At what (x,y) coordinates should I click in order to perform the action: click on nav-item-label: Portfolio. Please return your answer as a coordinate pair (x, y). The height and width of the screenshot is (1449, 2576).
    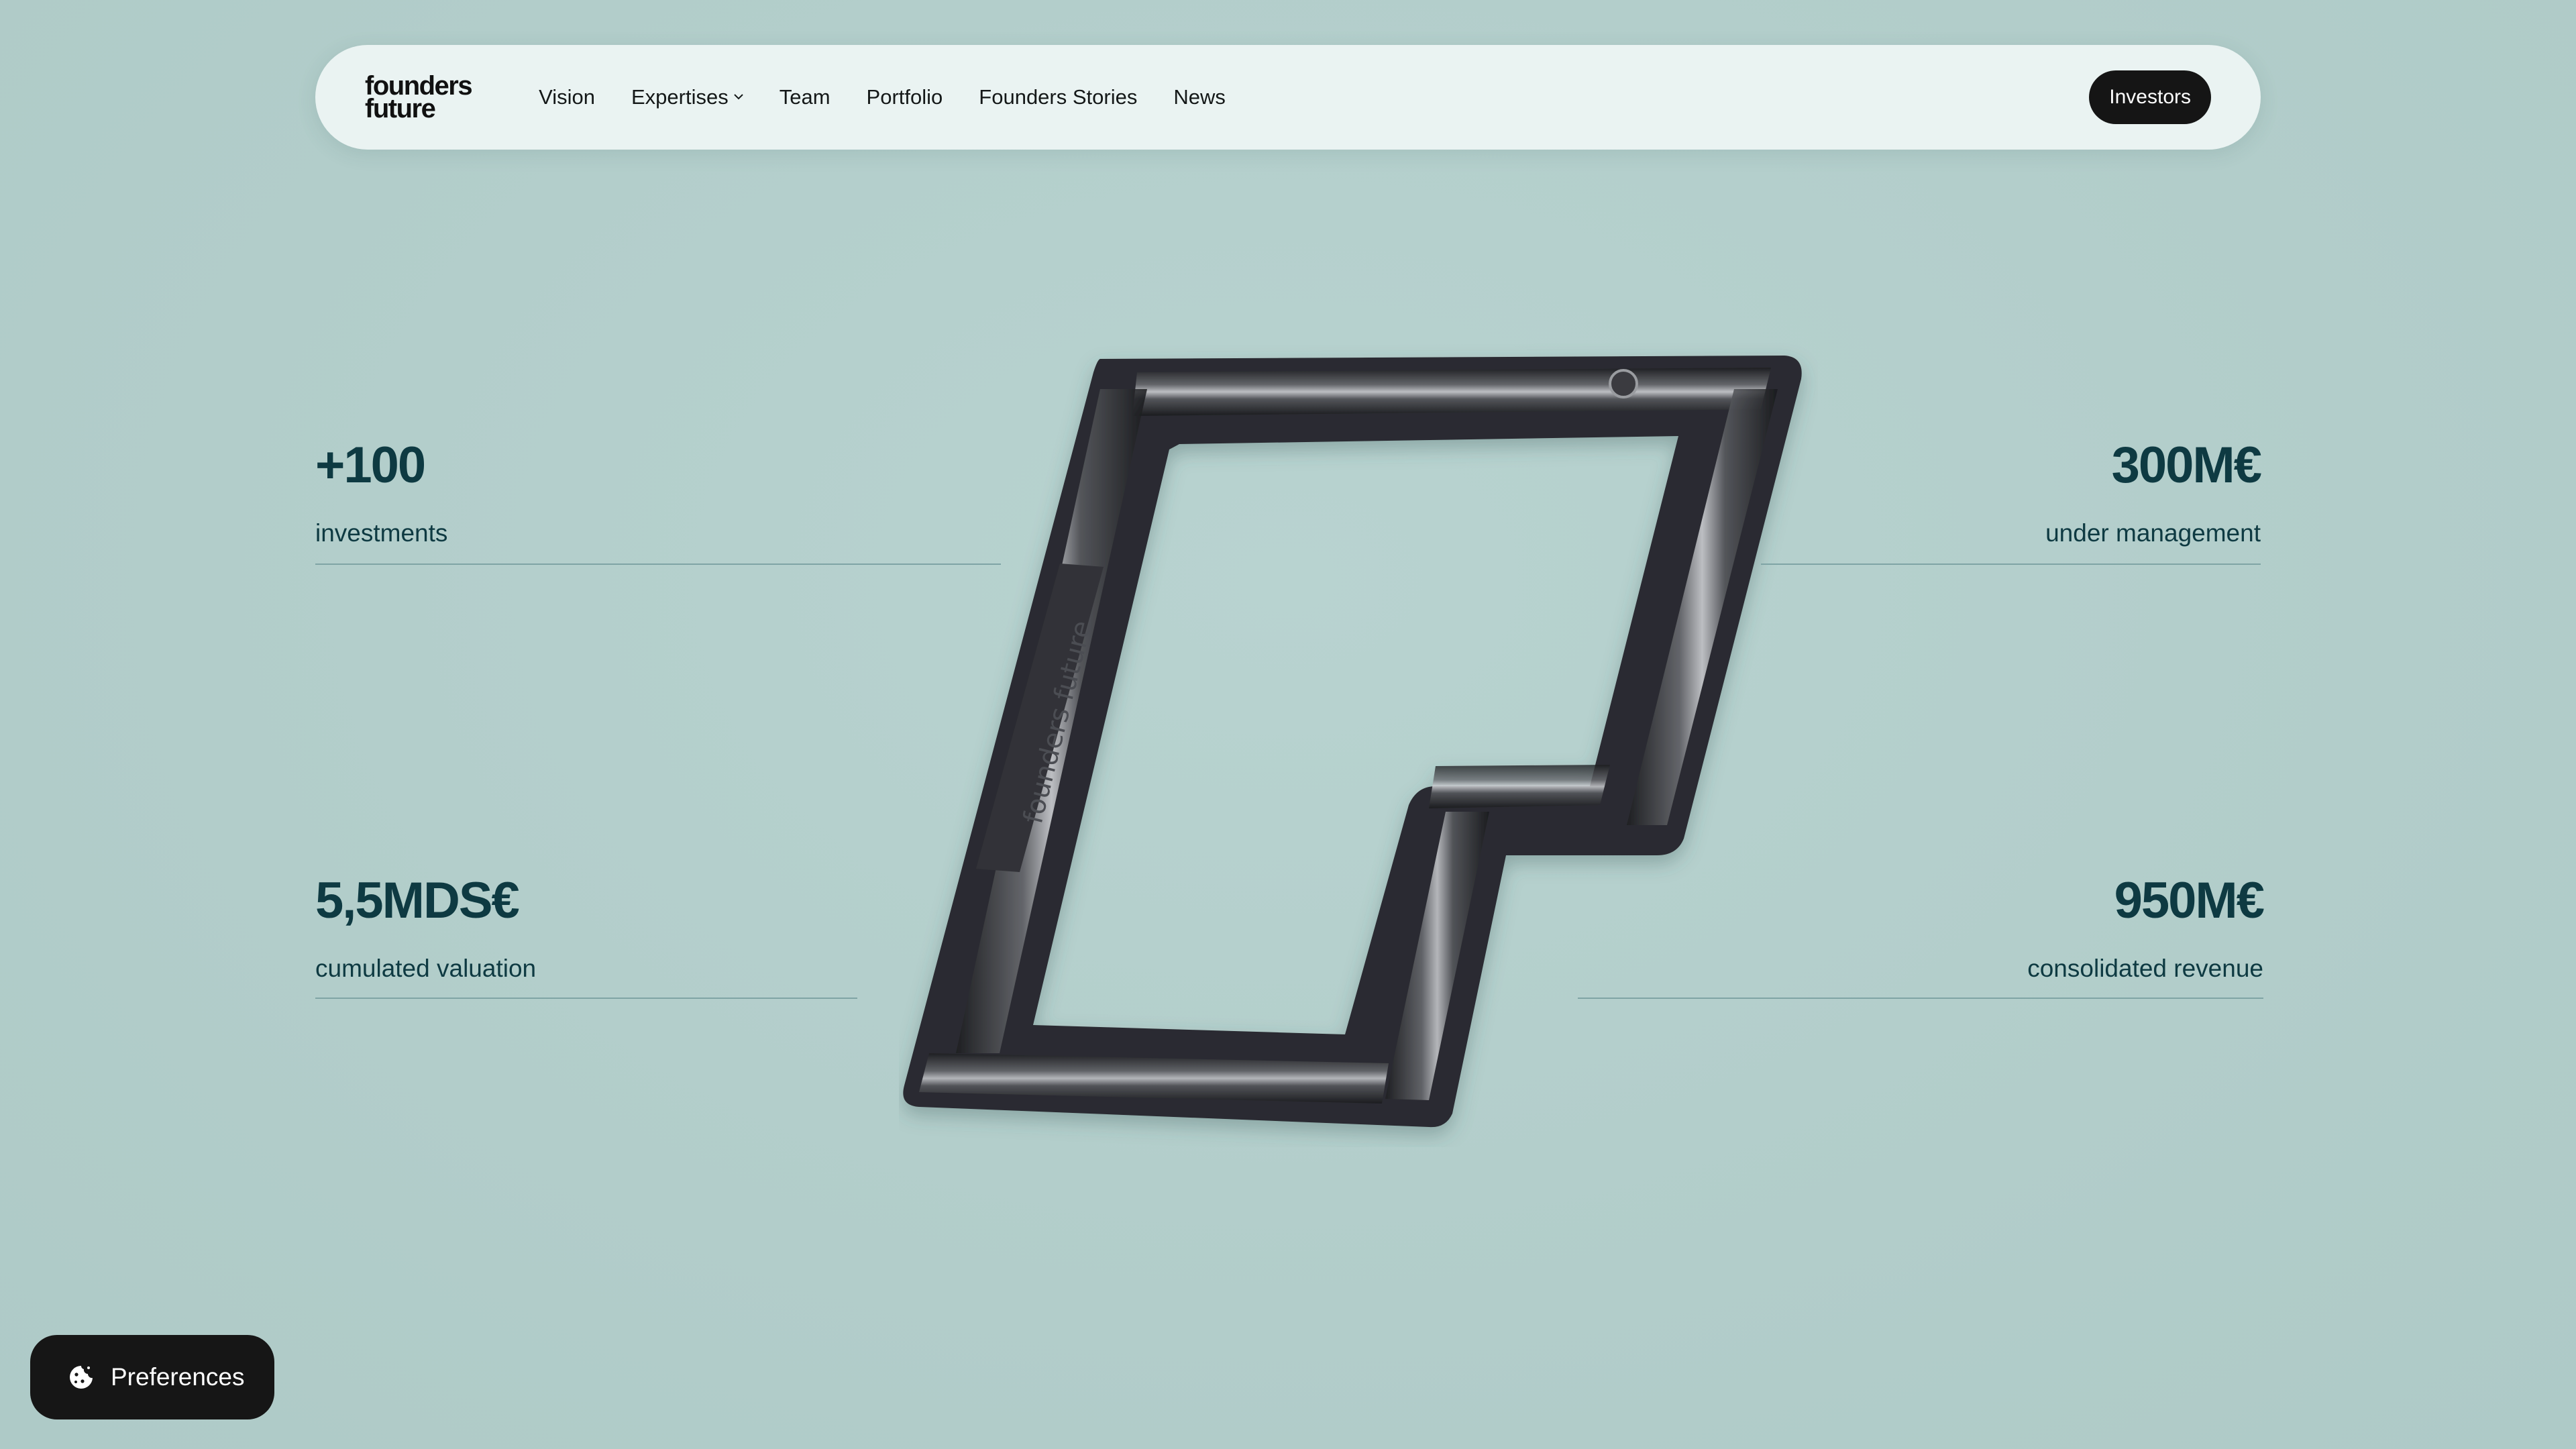
    Looking at the image, I should click on (904, 97).